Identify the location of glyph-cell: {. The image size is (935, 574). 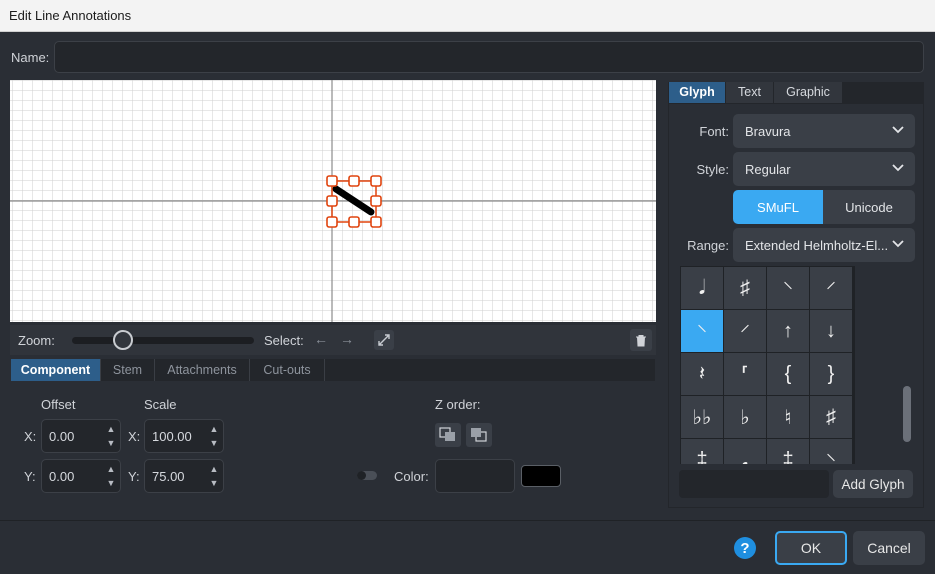
(788, 374).